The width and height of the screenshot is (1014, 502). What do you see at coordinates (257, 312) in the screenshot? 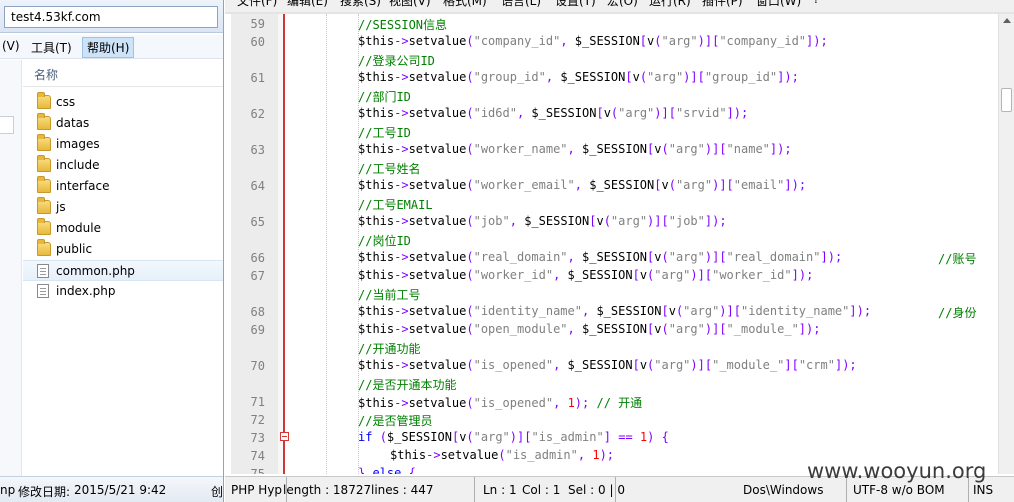
I see `line-number: 68` at bounding box center [257, 312].